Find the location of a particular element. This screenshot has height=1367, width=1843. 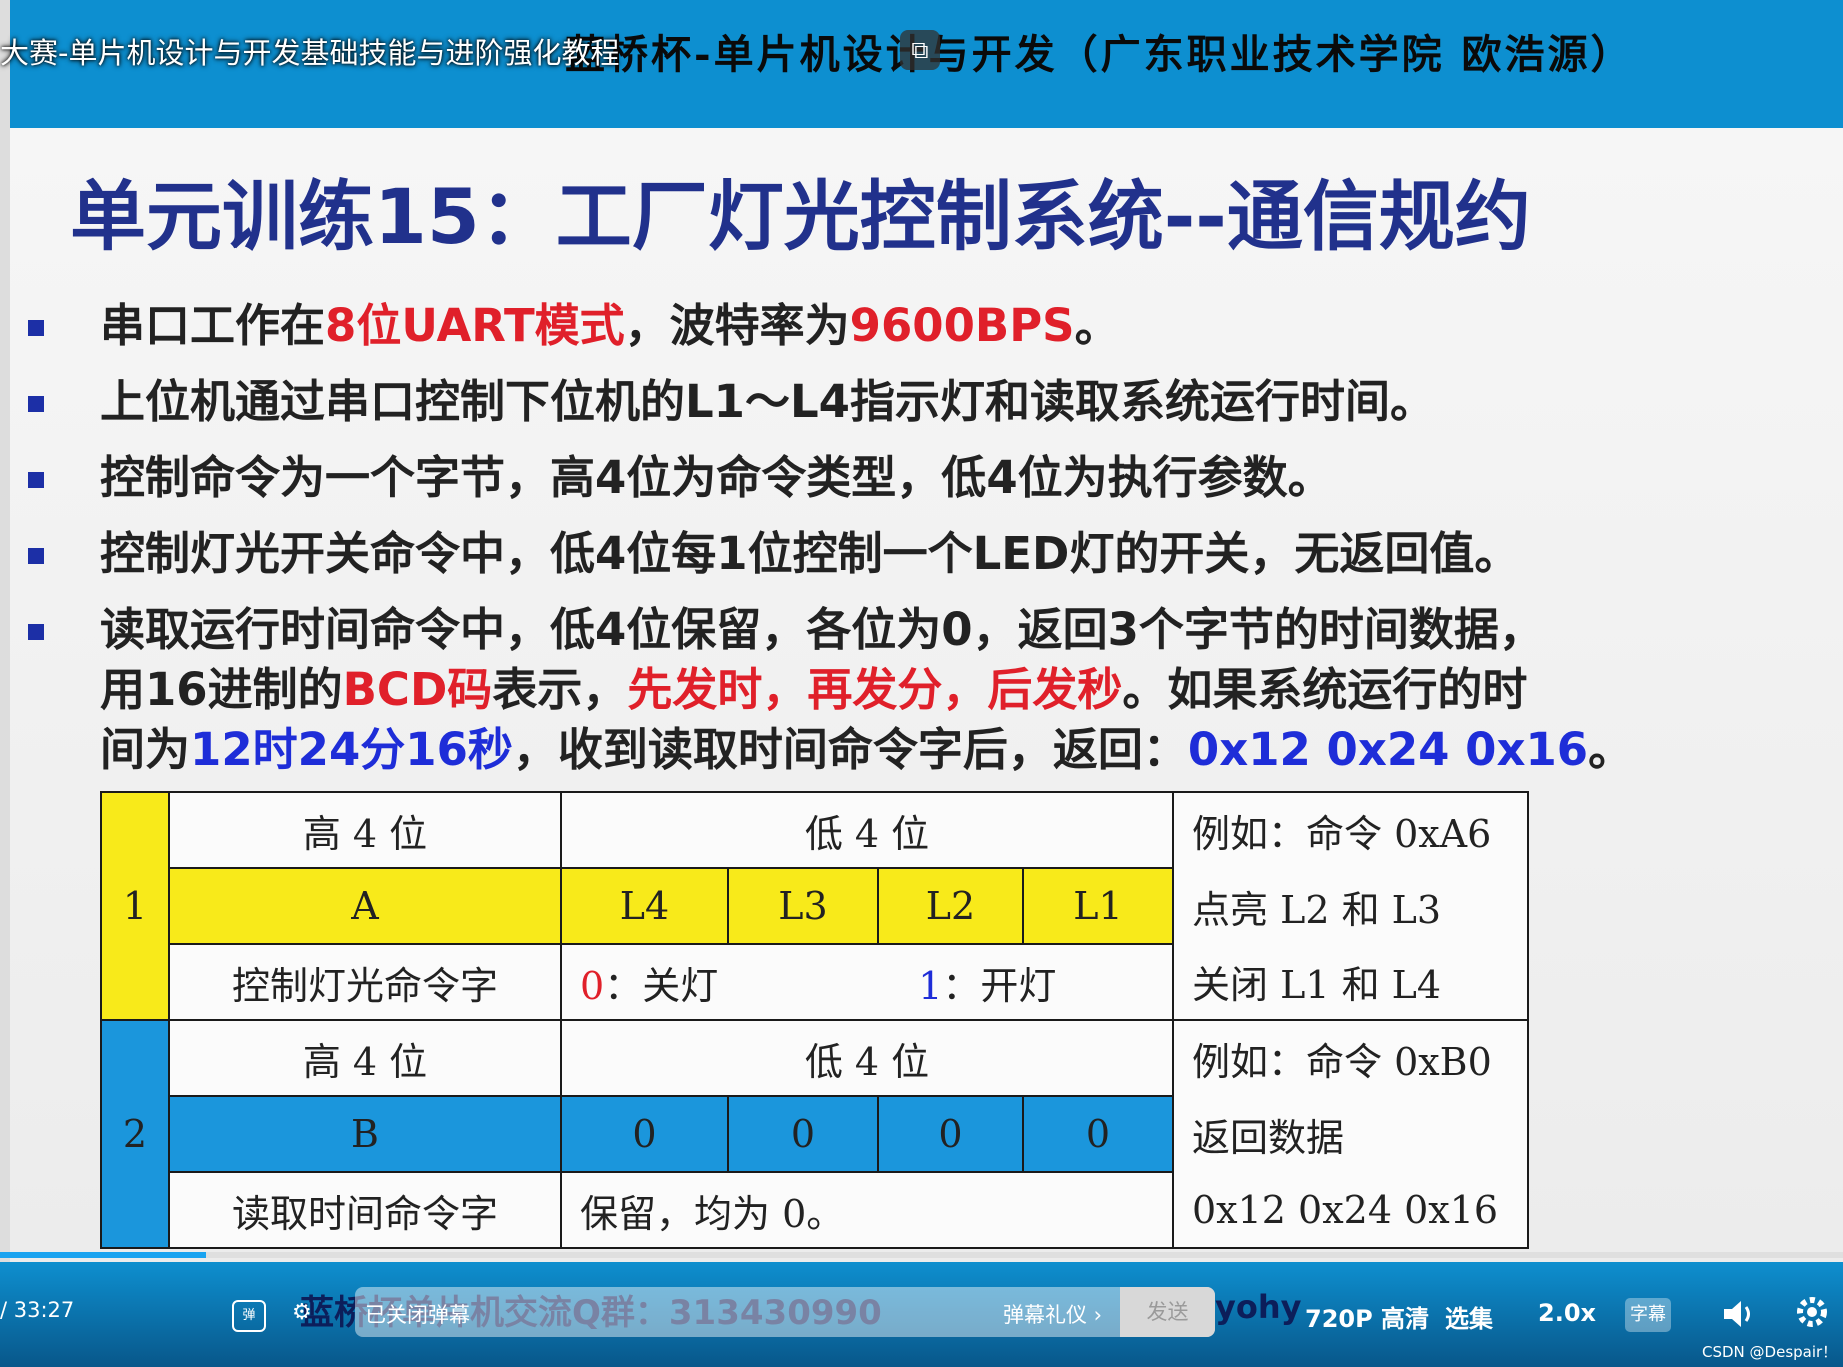

command-name: 读取时间命令字 is located at coordinates (365, 1210).